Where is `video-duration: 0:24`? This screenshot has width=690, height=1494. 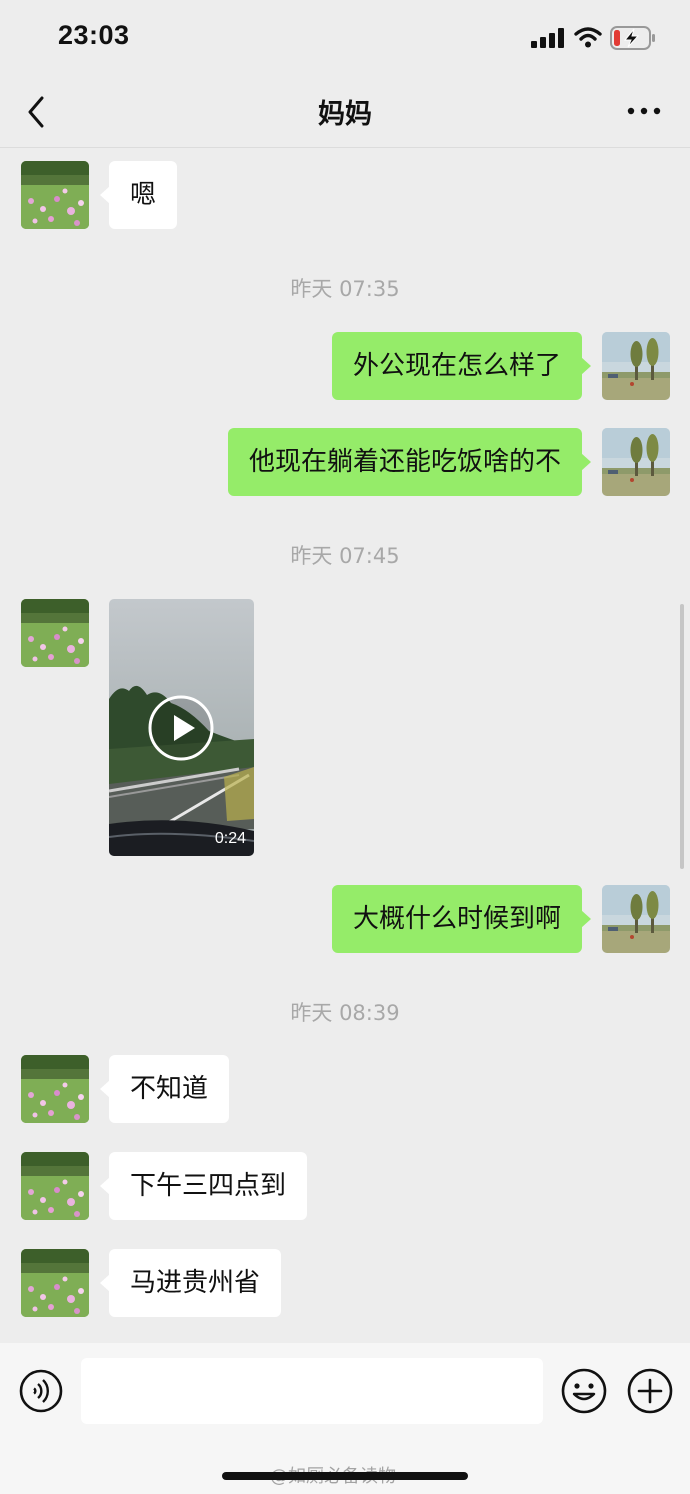
video-duration: 0:24 is located at coordinates (230, 838).